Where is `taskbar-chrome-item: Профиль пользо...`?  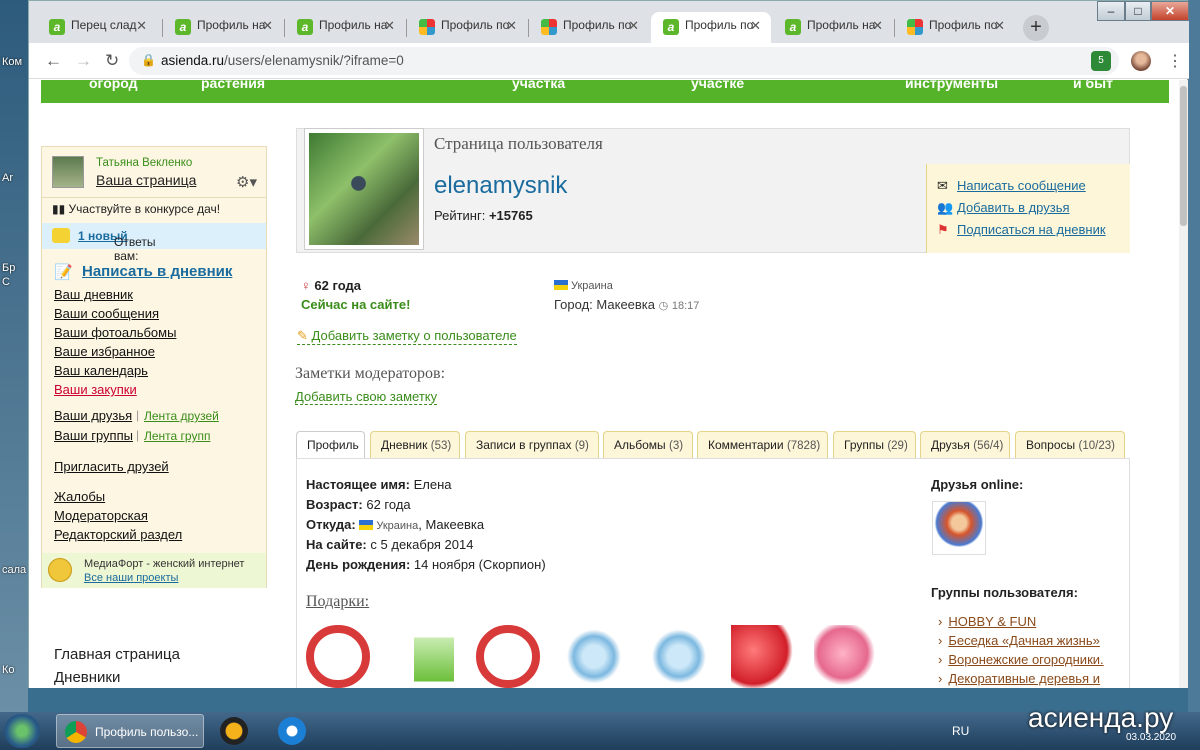 taskbar-chrome-item: Профиль пользо... is located at coordinates (130, 731).